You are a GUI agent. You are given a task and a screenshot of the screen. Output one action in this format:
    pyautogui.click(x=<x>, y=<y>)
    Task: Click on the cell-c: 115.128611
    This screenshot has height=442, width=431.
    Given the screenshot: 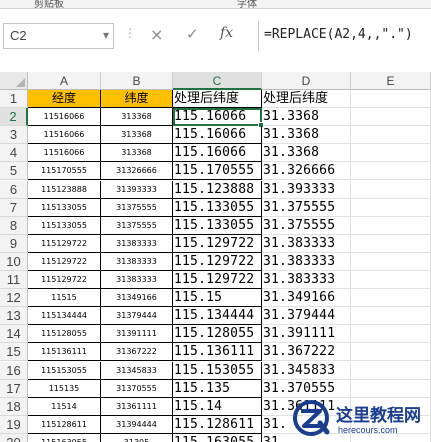 What is the action you would take?
    pyautogui.click(x=217, y=424)
    